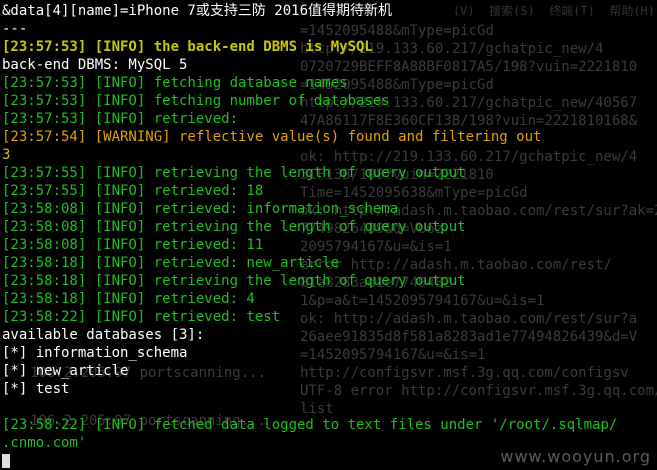 This screenshot has width=657, height=470. Describe the element at coordinates (141, 317) in the screenshot. I see `terminal-text: [23:58:22] [INFO] retrieved: test` at that location.